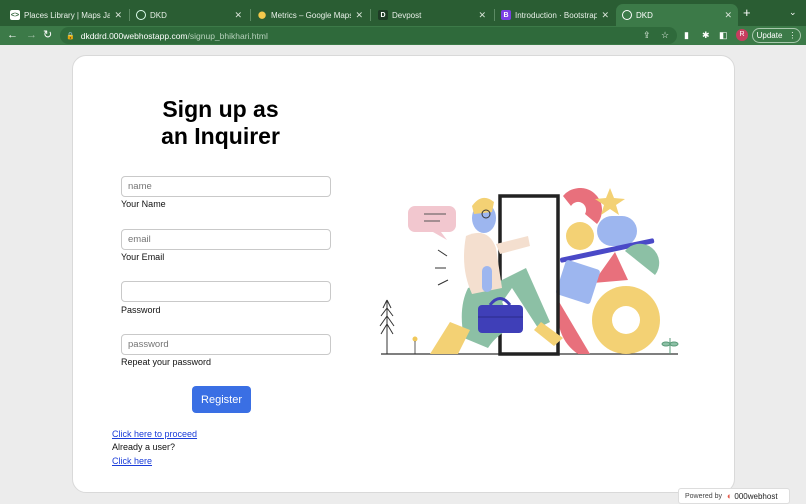  What do you see at coordinates (226, 186) in the screenshot?
I see `name-field` at bounding box center [226, 186].